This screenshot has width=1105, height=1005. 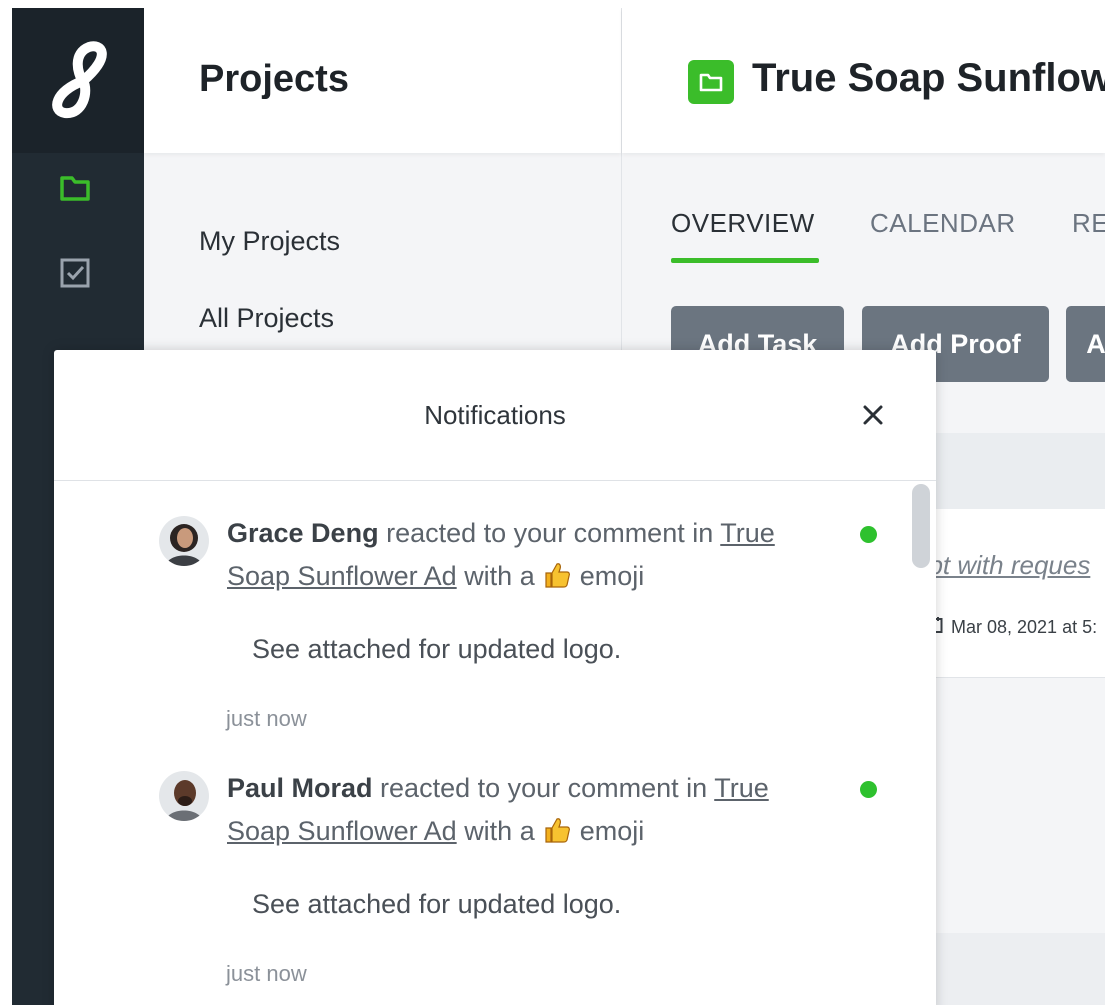 I want to click on tab-calendar: CALENDAR, so click(x=943, y=223).